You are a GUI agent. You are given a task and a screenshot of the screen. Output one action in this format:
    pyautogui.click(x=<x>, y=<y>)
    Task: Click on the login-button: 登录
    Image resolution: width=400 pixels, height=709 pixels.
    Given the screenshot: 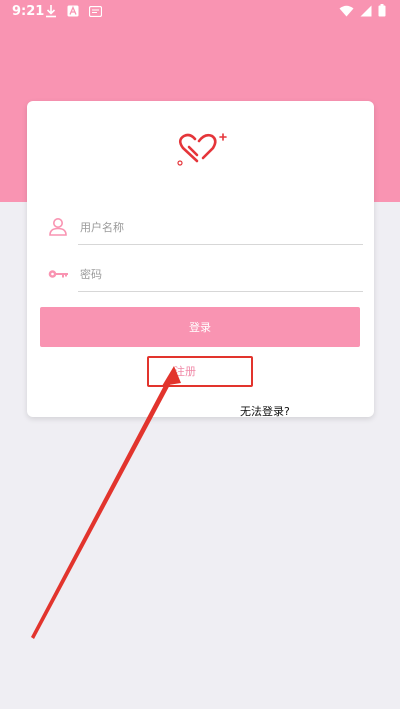 What is the action you would take?
    pyautogui.click(x=200, y=327)
    